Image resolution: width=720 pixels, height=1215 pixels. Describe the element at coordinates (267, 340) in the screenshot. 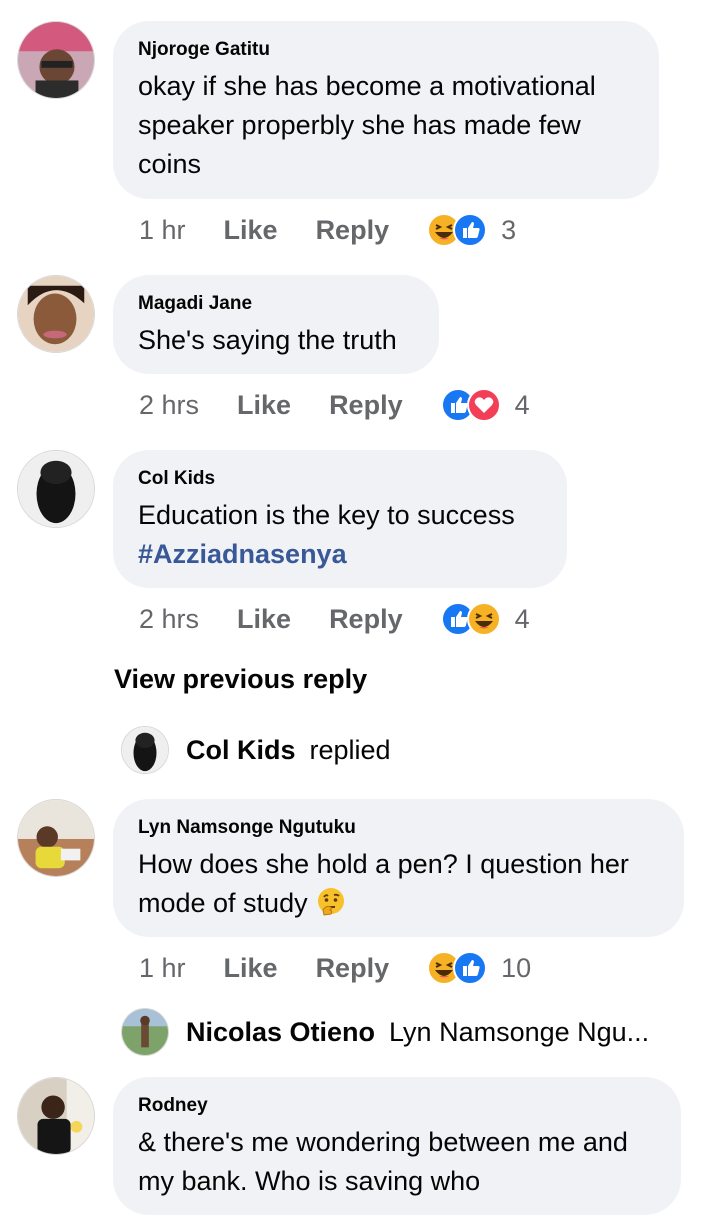

I see `comment-text: She's saying the truth` at that location.